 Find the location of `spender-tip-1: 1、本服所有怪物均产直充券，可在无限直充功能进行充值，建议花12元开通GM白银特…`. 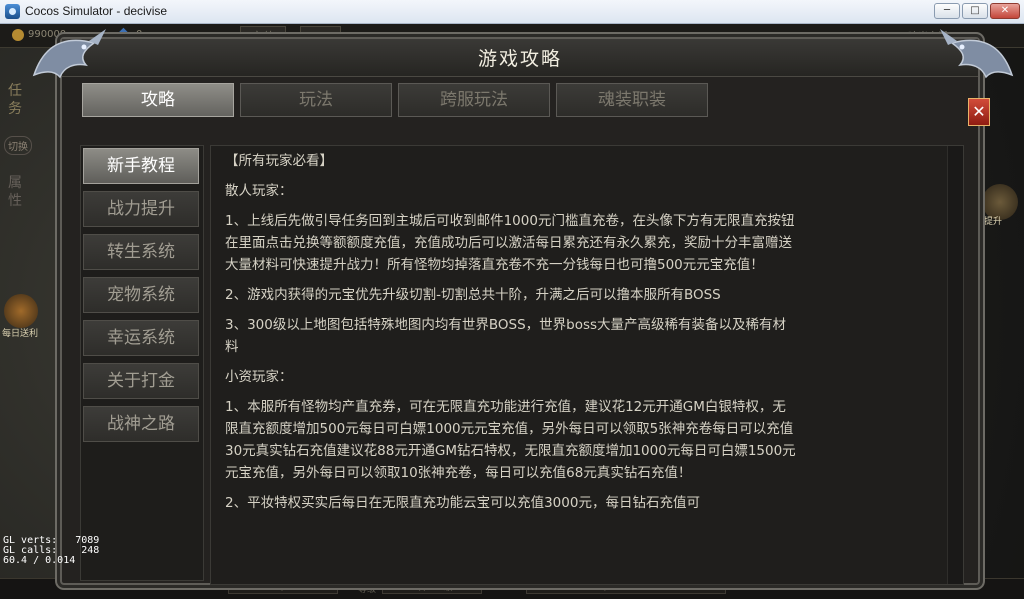

spender-tip-1: 1、本服所有怪物均产直充券，可在无限直充功能进行充值，建议花12元开通GM白银特… is located at coordinates (510, 440).